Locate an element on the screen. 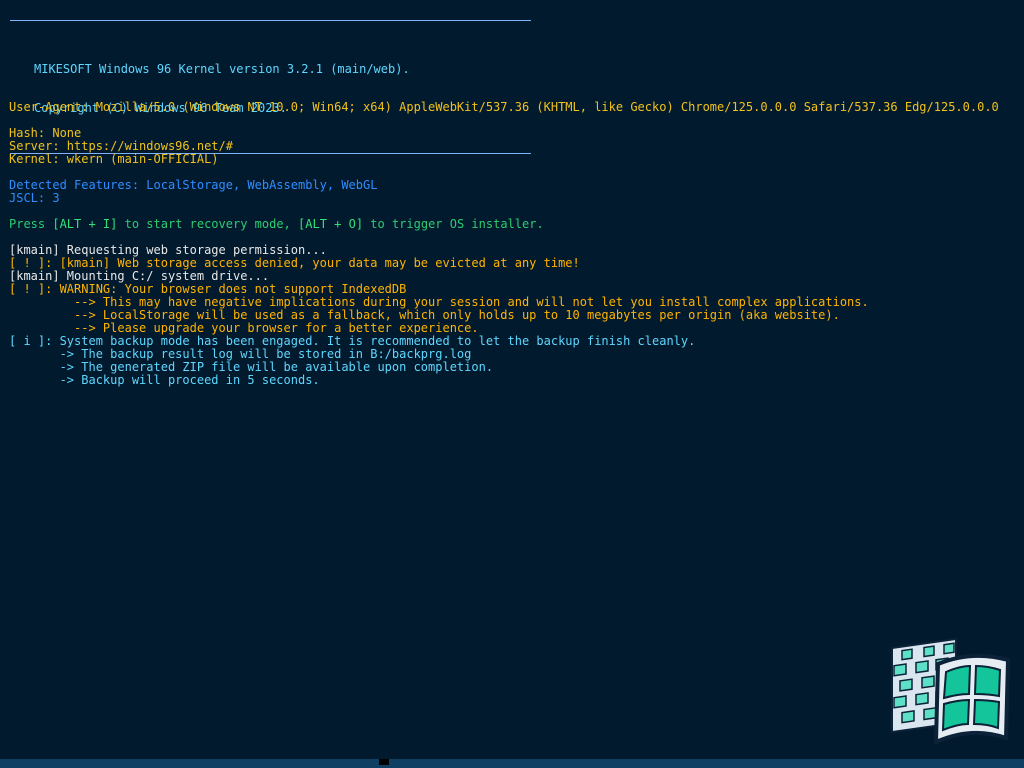 This screenshot has width=1024, height=768. recovery-suffix: to trigger OS installer. is located at coordinates (453, 224).